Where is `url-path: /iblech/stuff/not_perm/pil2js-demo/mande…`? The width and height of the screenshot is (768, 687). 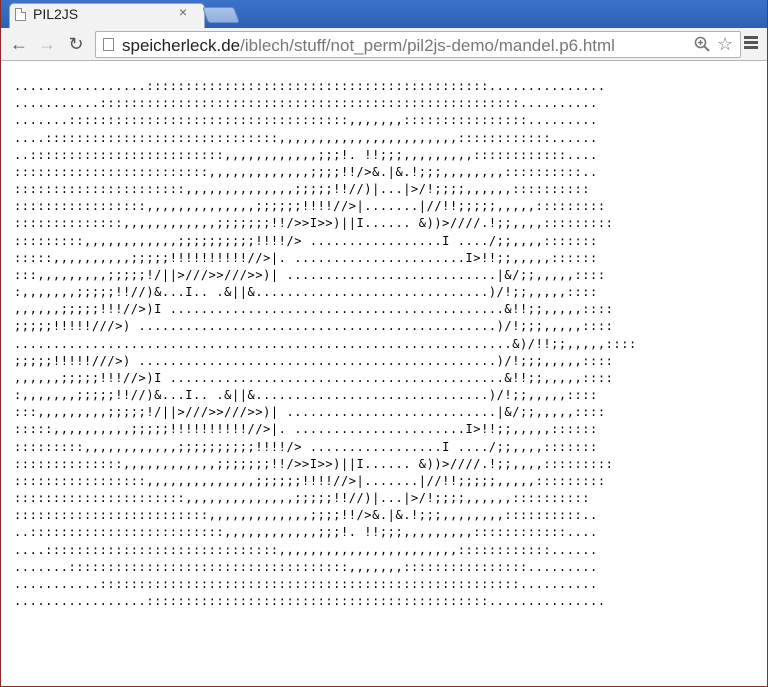 url-path: /iblech/stuff/not_perm/pil2js-demo/mande… is located at coordinates (427, 45).